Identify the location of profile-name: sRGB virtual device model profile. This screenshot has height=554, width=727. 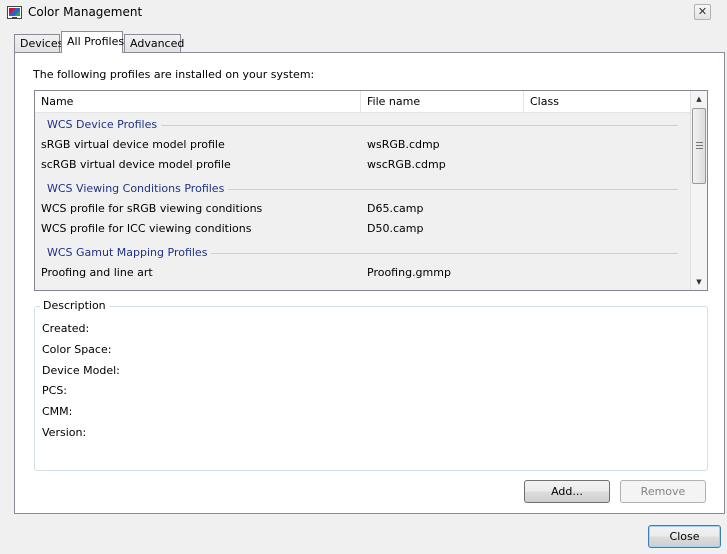
(133, 144).